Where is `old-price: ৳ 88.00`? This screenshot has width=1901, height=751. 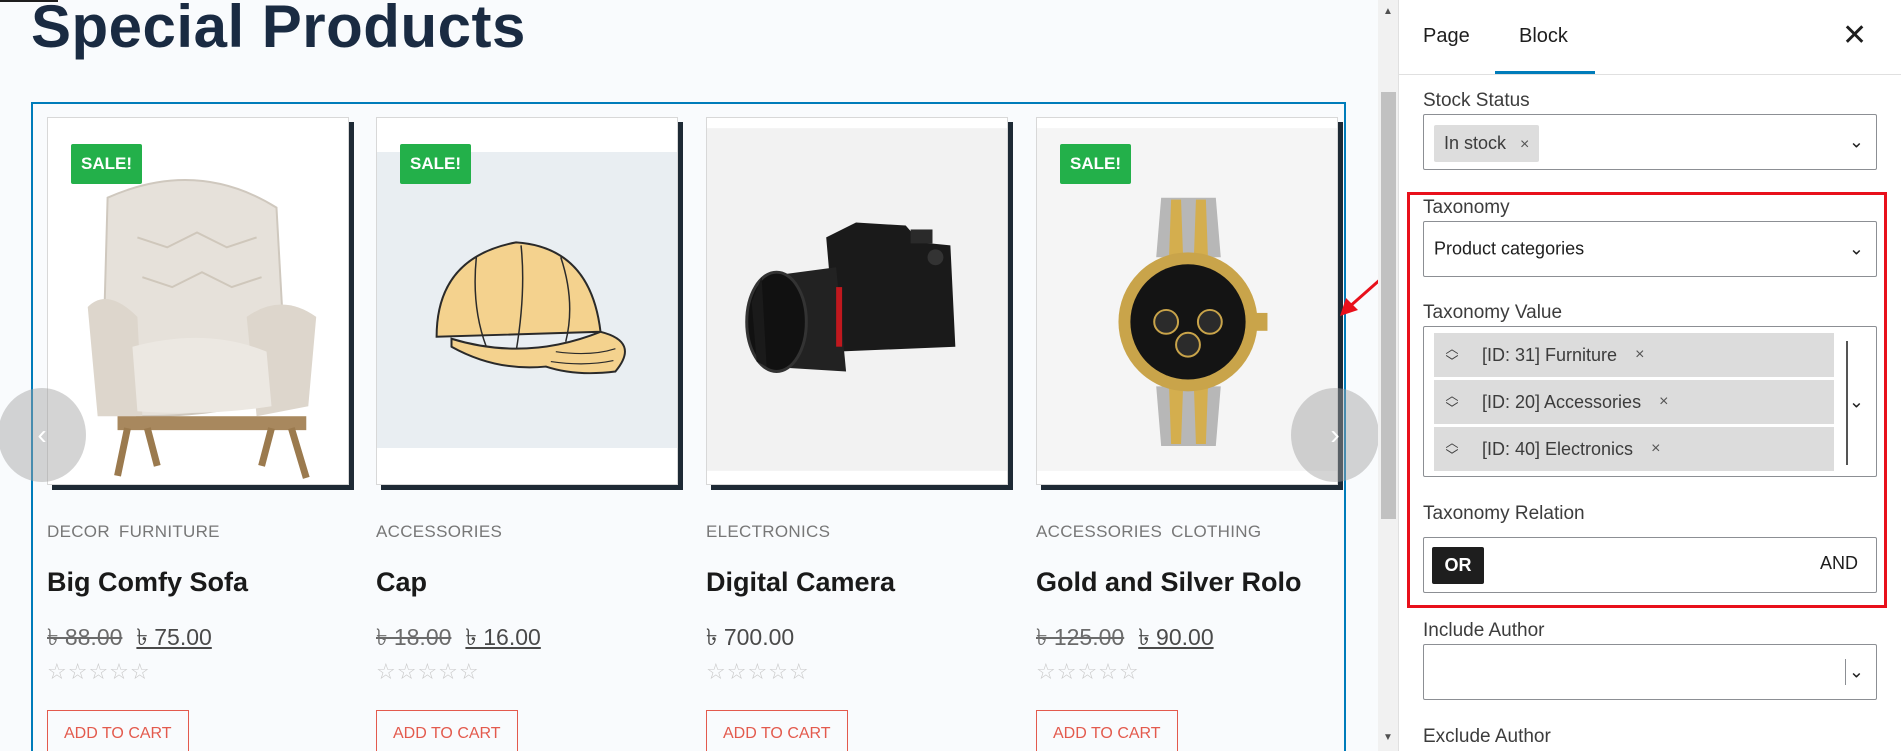 old-price: ৳ 88.00 is located at coordinates (85, 637).